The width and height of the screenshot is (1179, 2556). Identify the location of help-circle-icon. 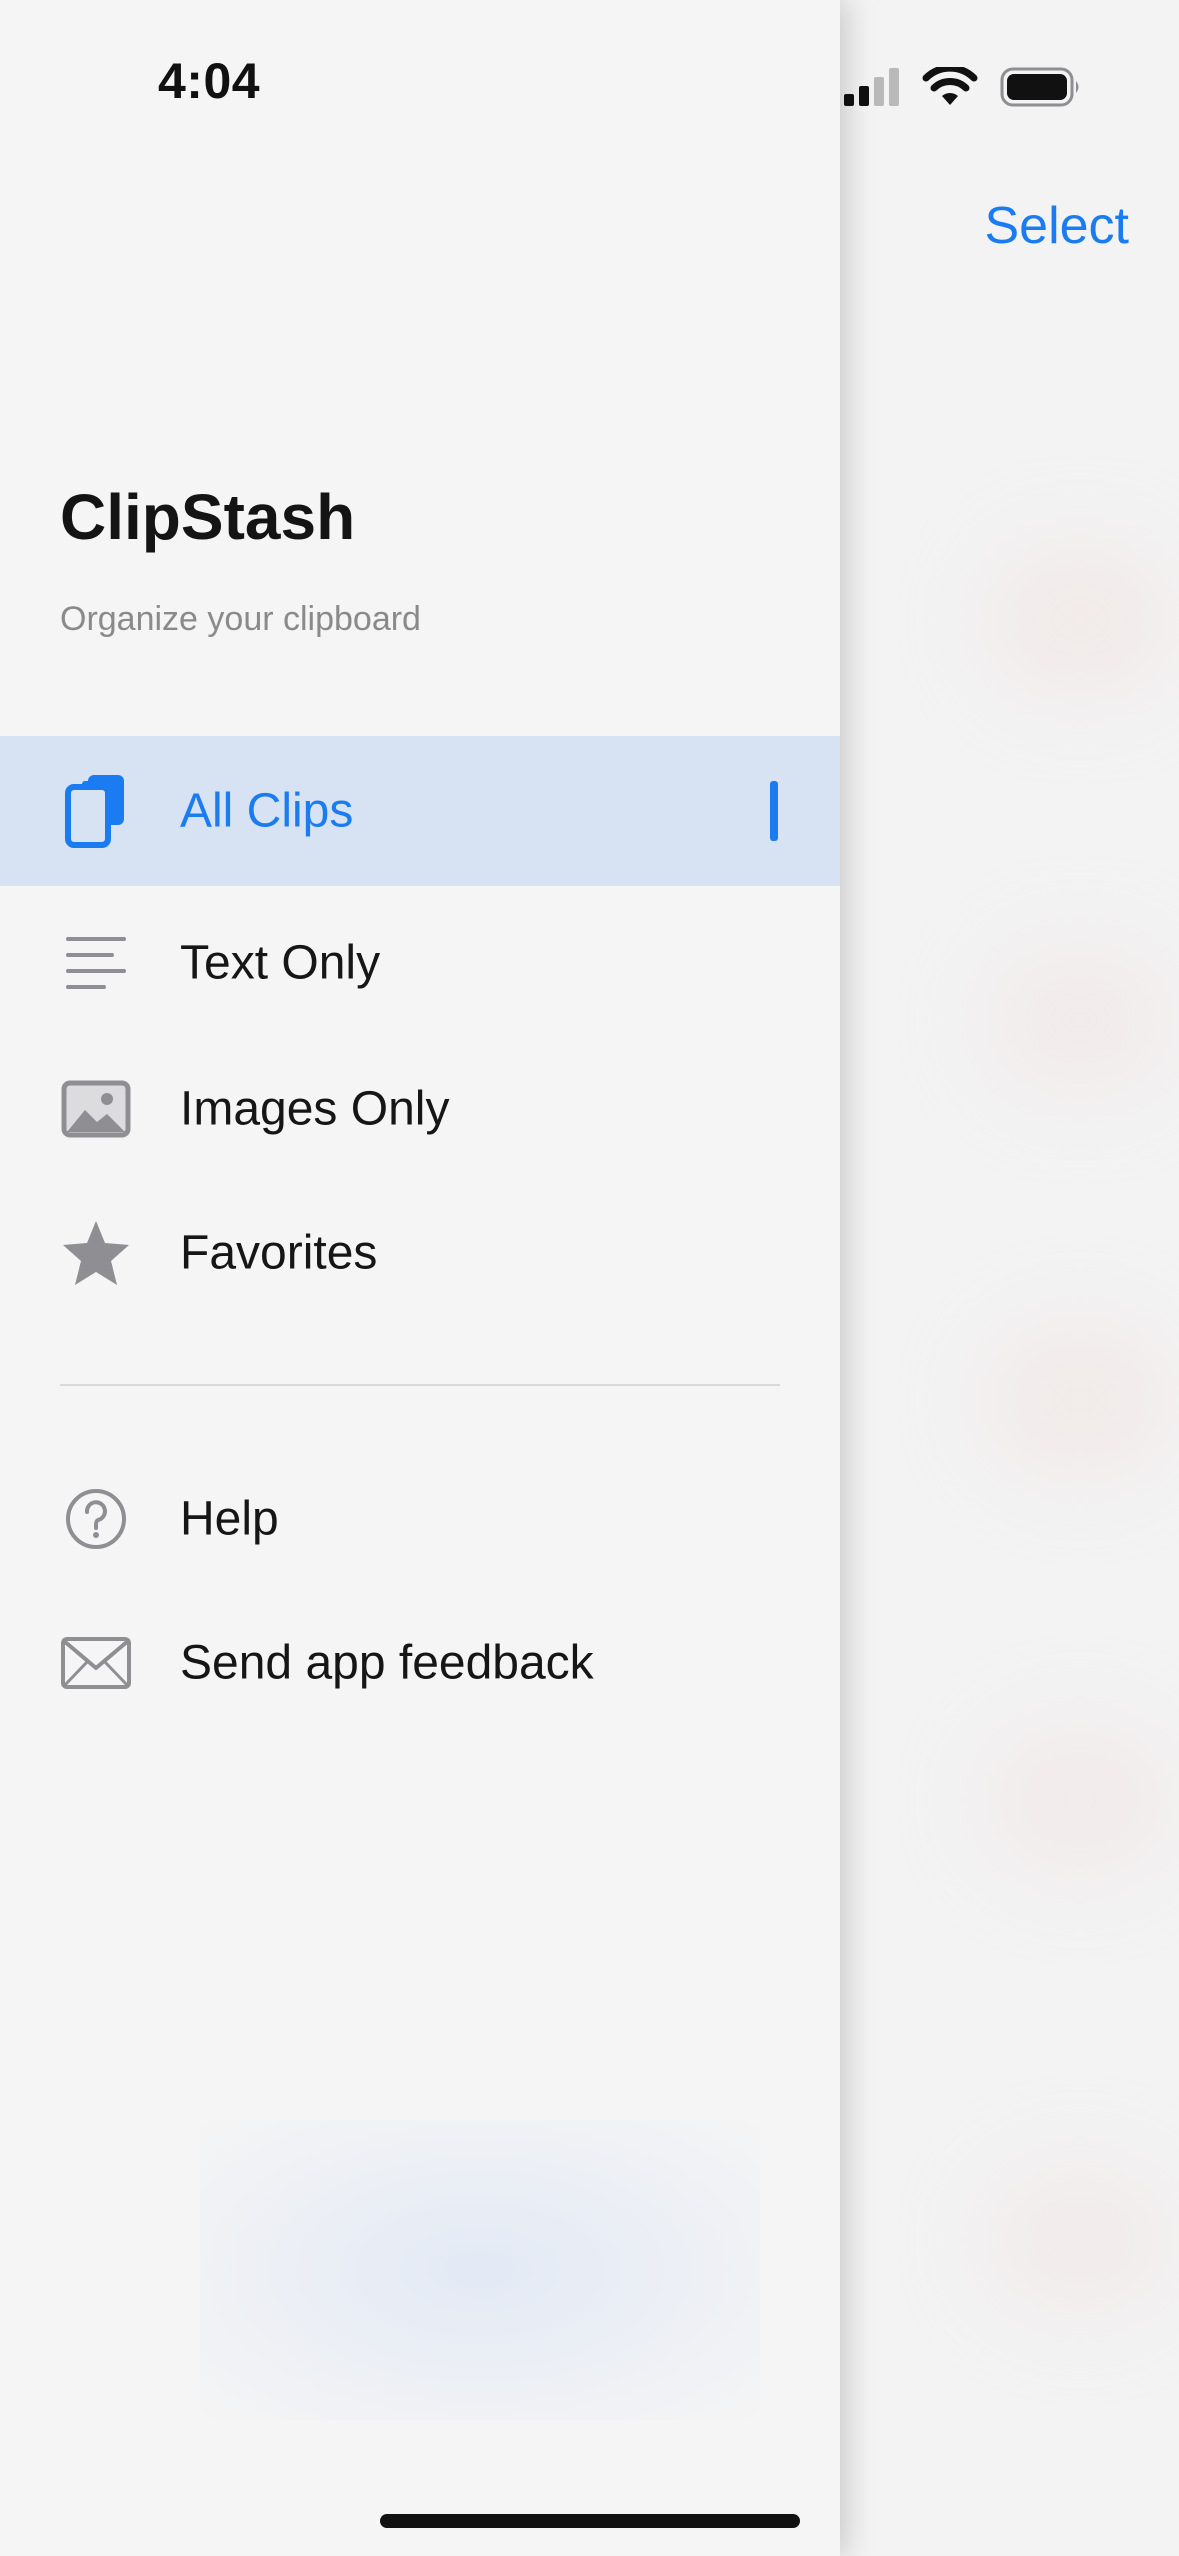
(96, 1519).